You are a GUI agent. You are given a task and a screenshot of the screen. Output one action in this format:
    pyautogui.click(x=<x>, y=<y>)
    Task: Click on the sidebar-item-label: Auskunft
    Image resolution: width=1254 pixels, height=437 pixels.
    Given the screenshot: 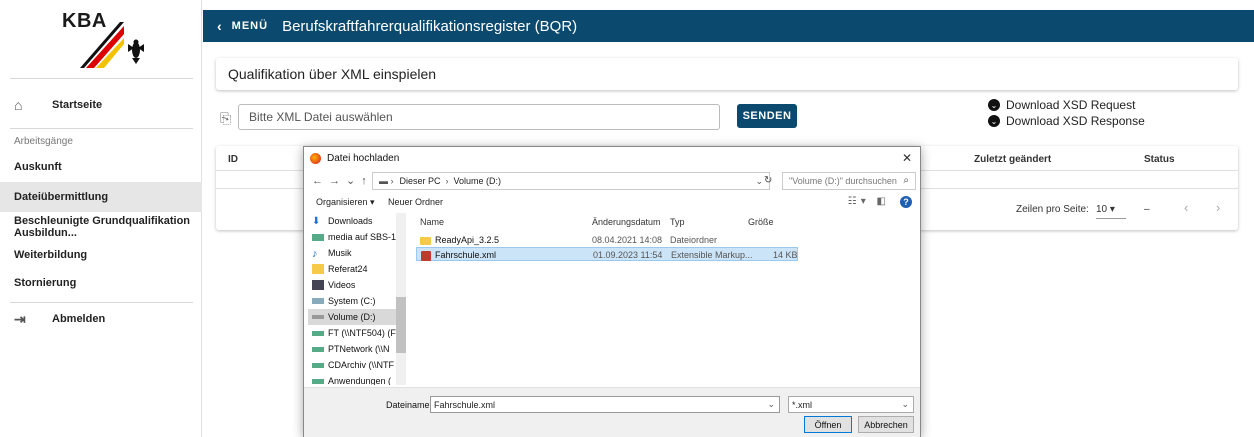 What is the action you would take?
    pyautogui.click(x=38, y=167)
    